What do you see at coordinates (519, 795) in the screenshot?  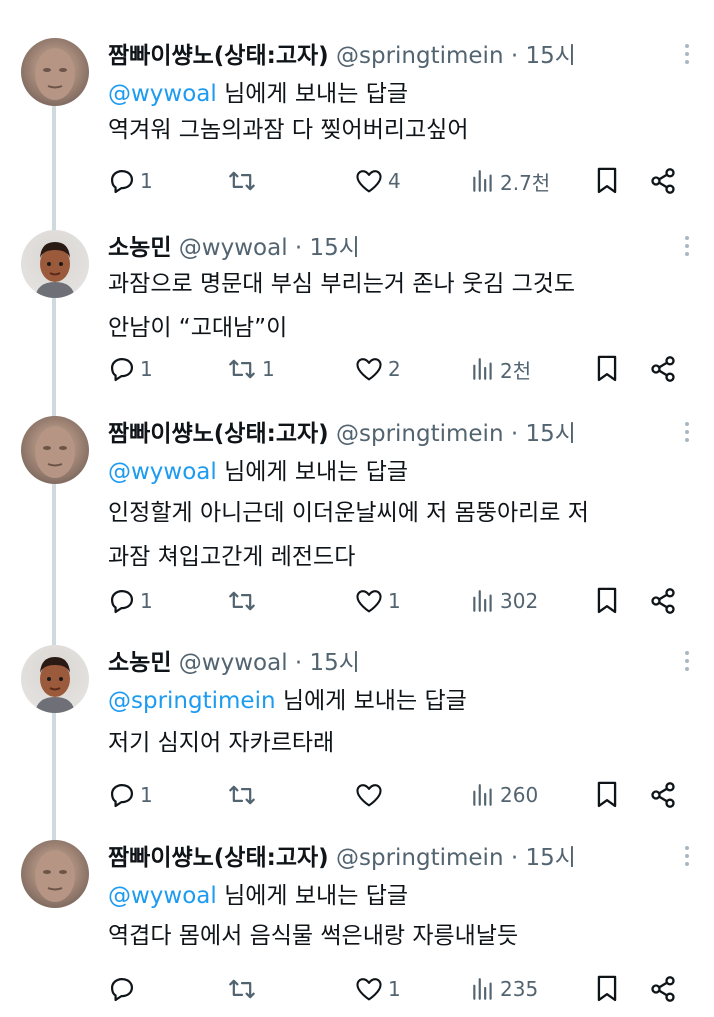 I see `views-count: 260` at bounding box center [519, 795].